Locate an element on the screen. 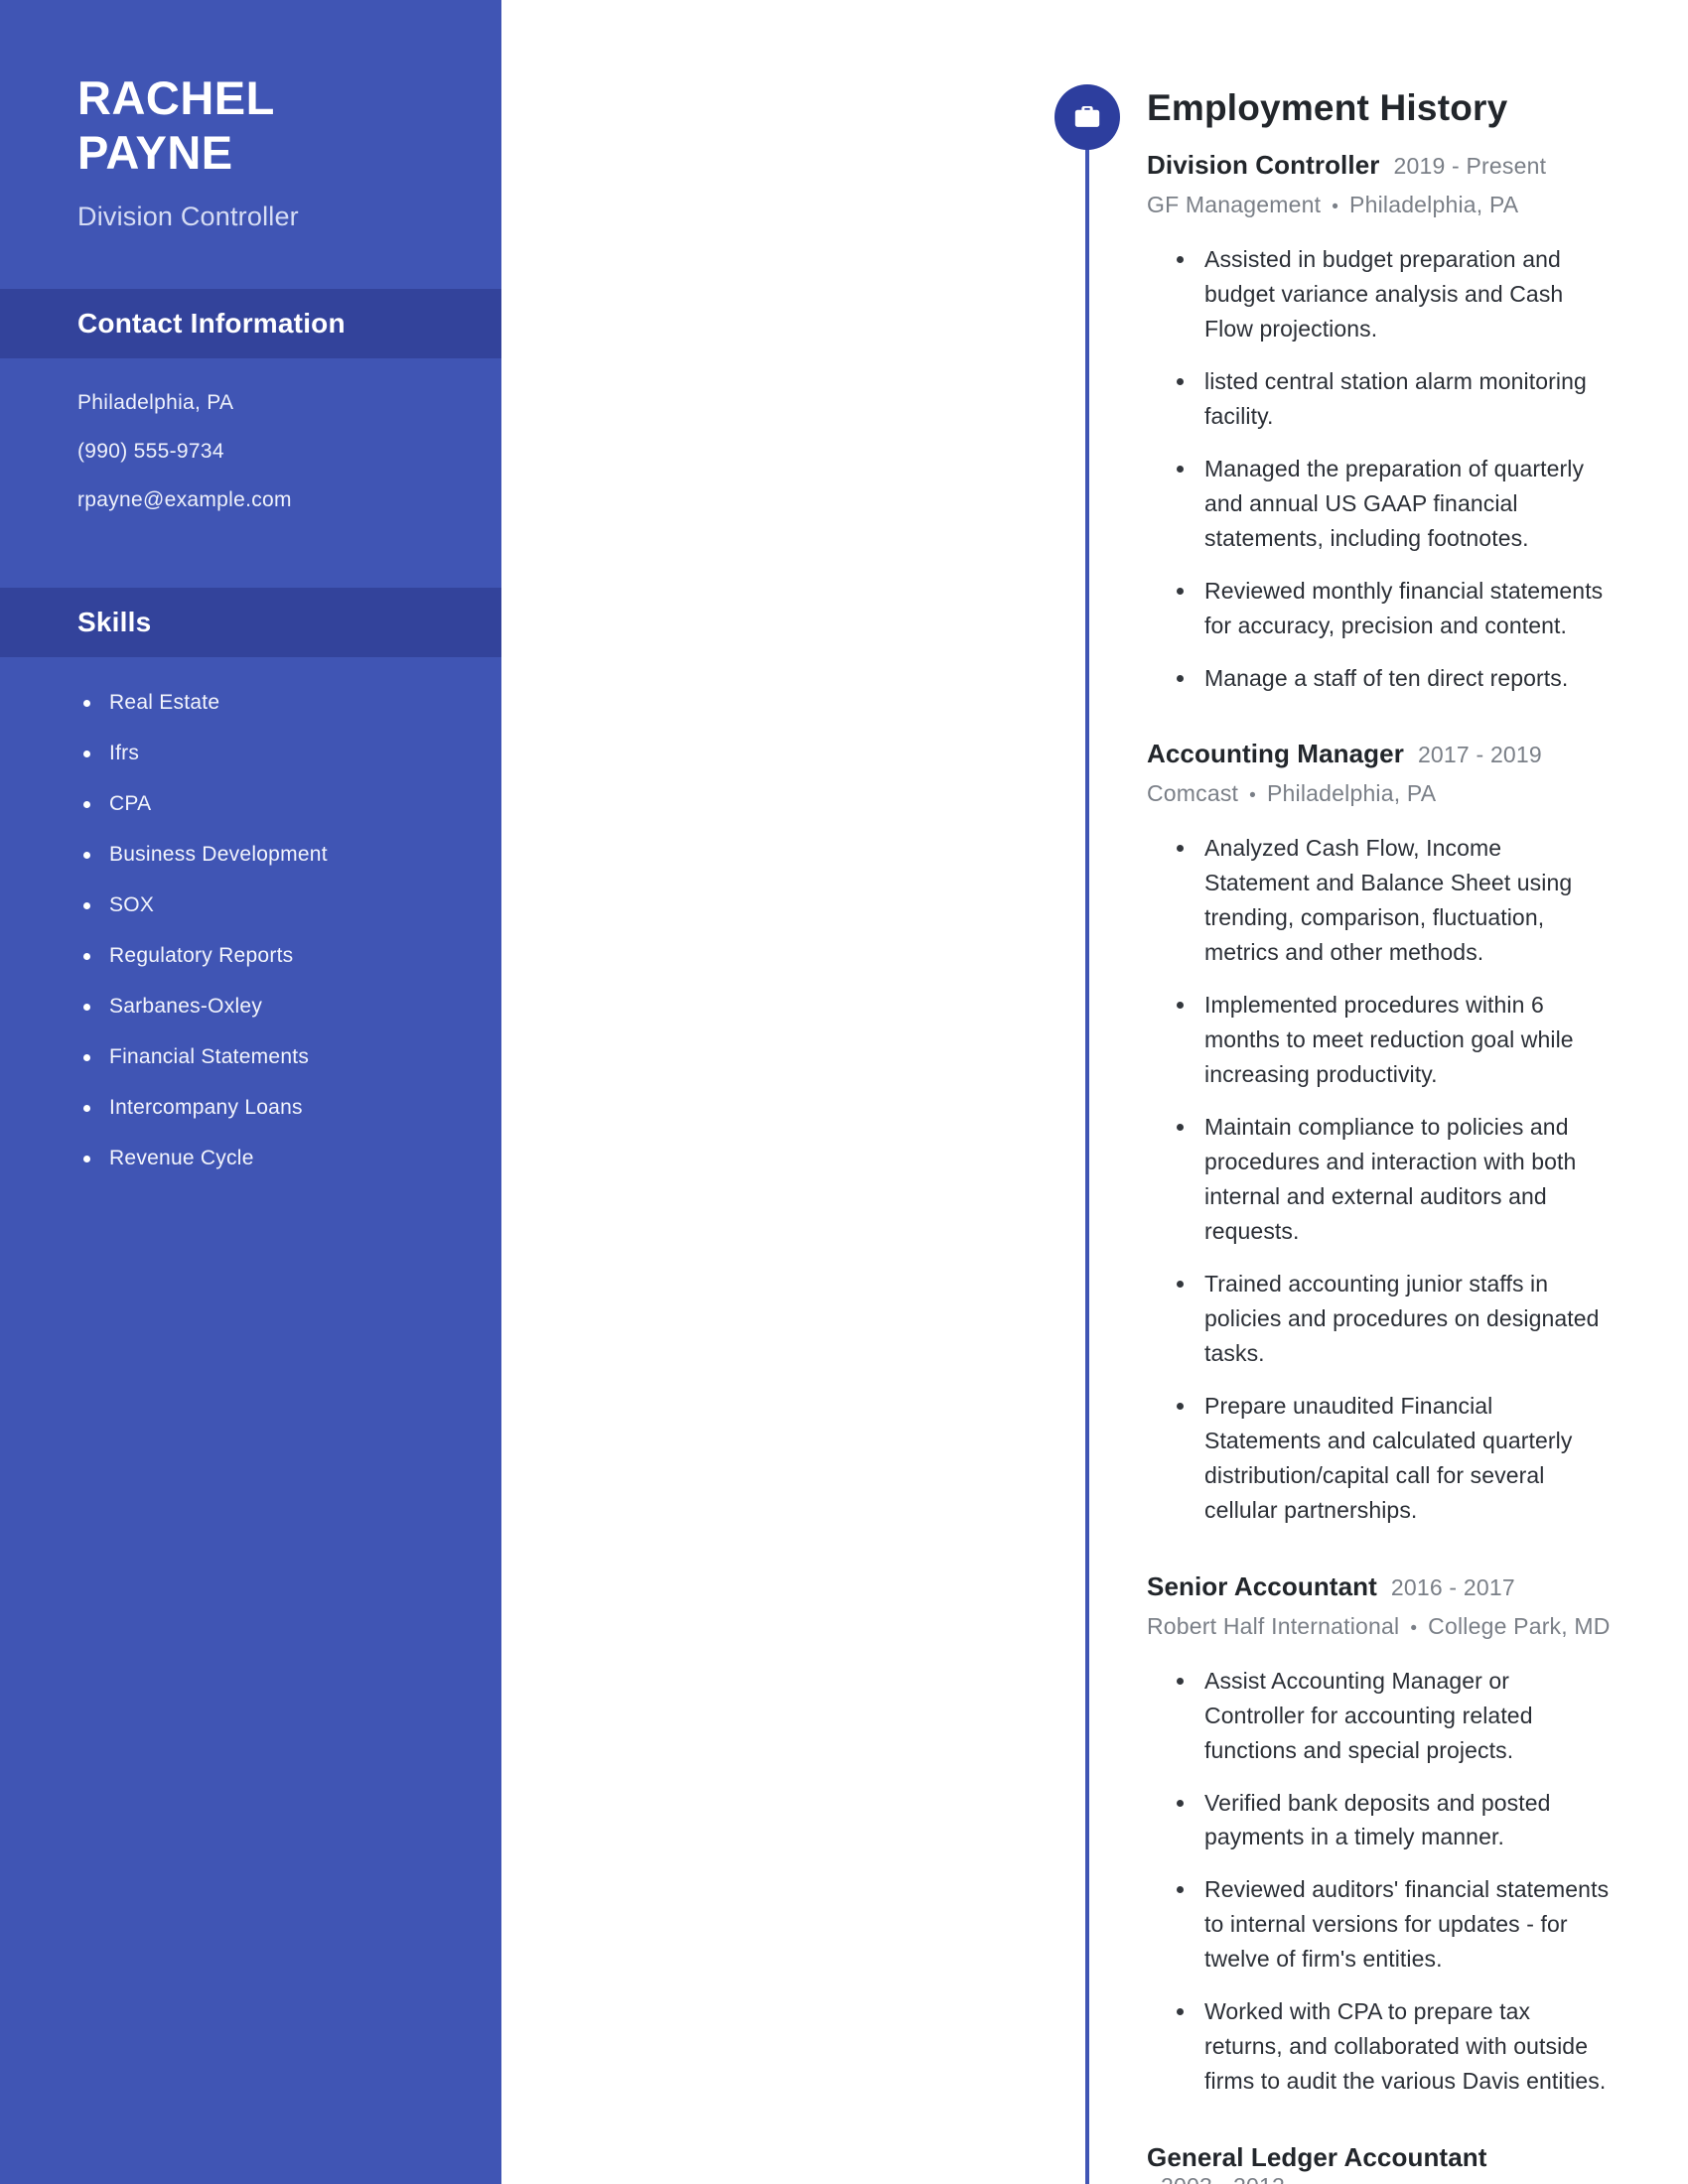 This screenshot has height=2184, width=1688. contact-email: rpayne@example.com is located at coordinates (184, 500).